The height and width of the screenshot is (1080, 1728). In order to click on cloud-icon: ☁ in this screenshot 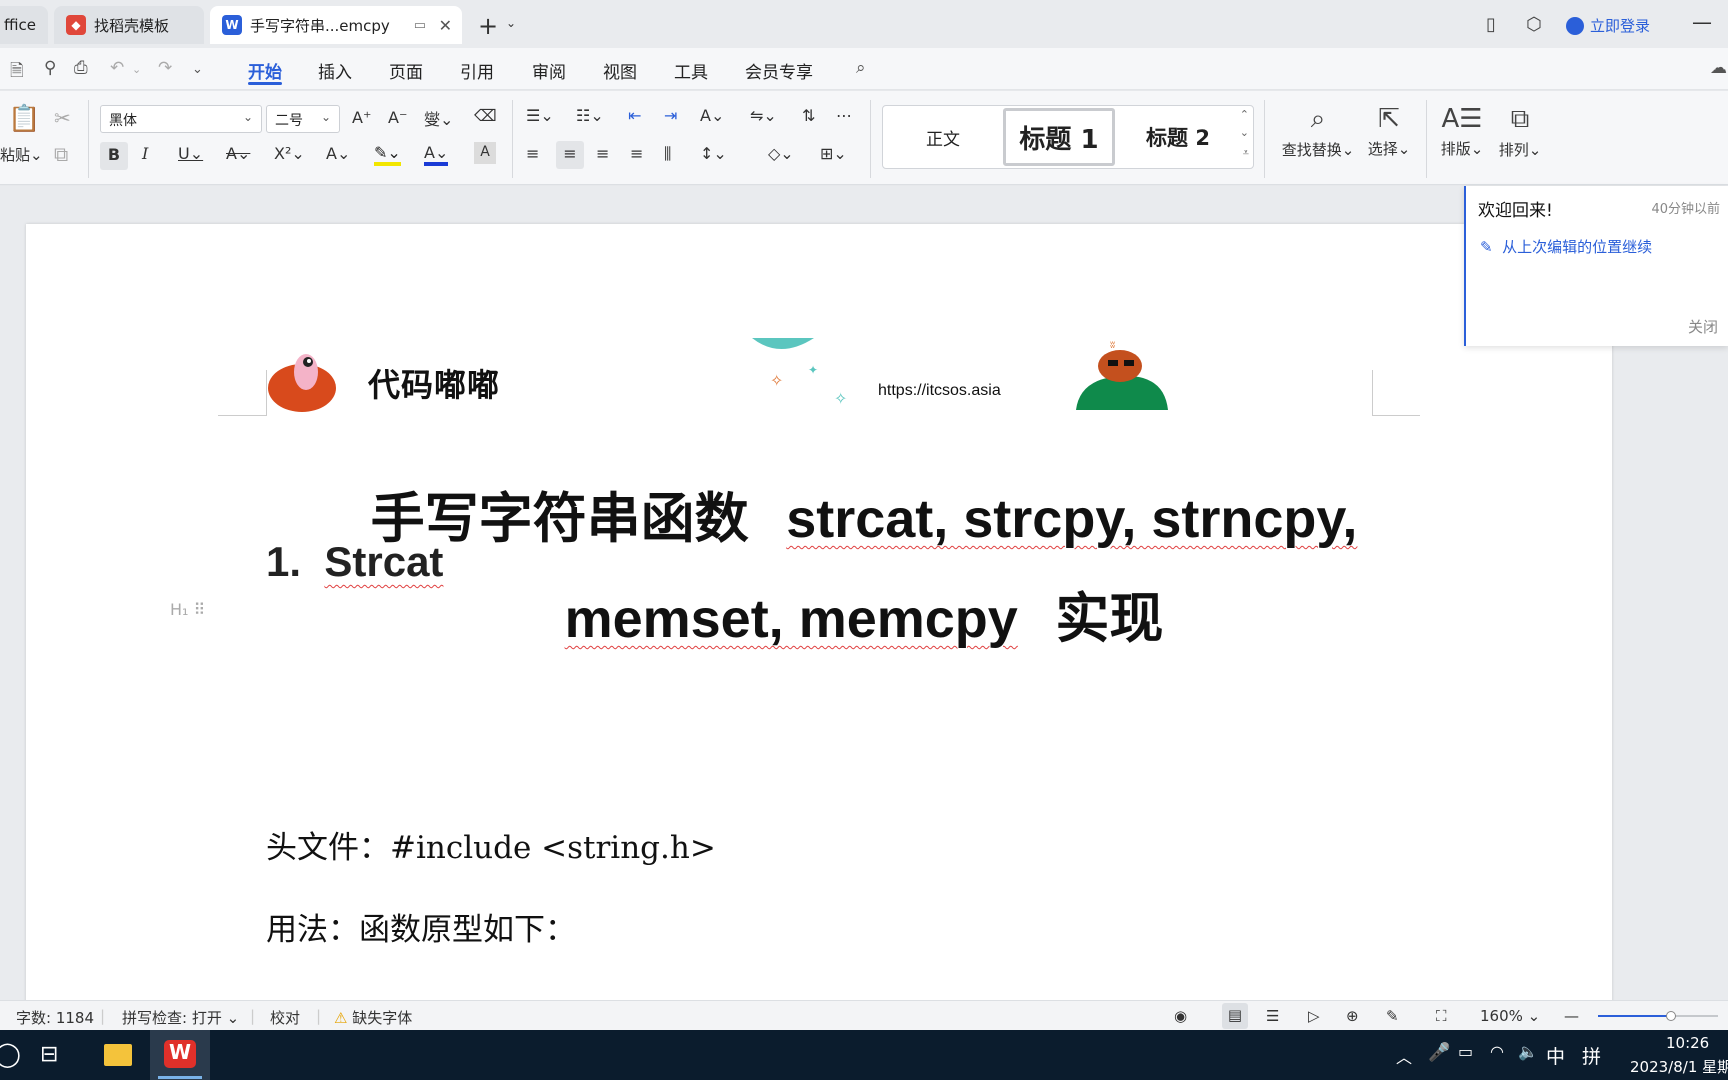, I will do `click(1718, 68)`.